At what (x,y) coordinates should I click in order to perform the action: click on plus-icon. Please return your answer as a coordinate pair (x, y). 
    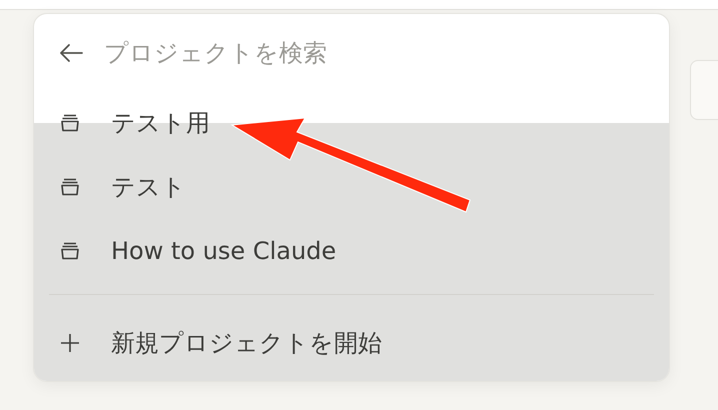
    Looking at the image, I should click on (70, 343).